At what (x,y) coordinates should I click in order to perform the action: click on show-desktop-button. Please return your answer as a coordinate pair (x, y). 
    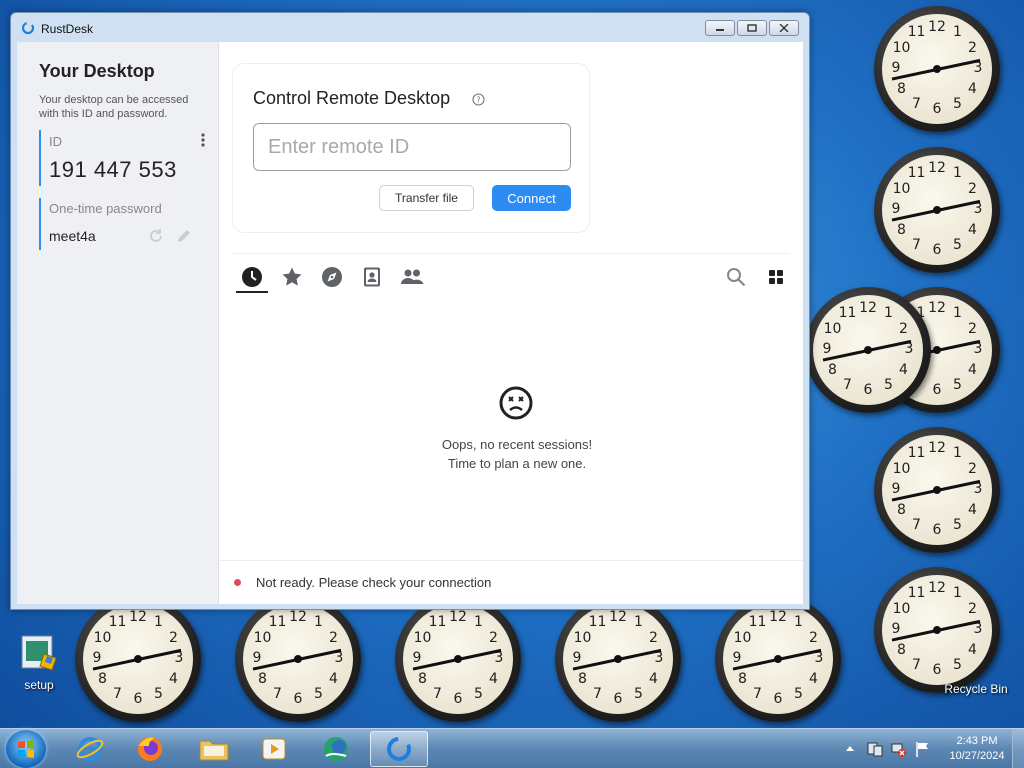
    Looking at the image, I should click on (1018, 748).